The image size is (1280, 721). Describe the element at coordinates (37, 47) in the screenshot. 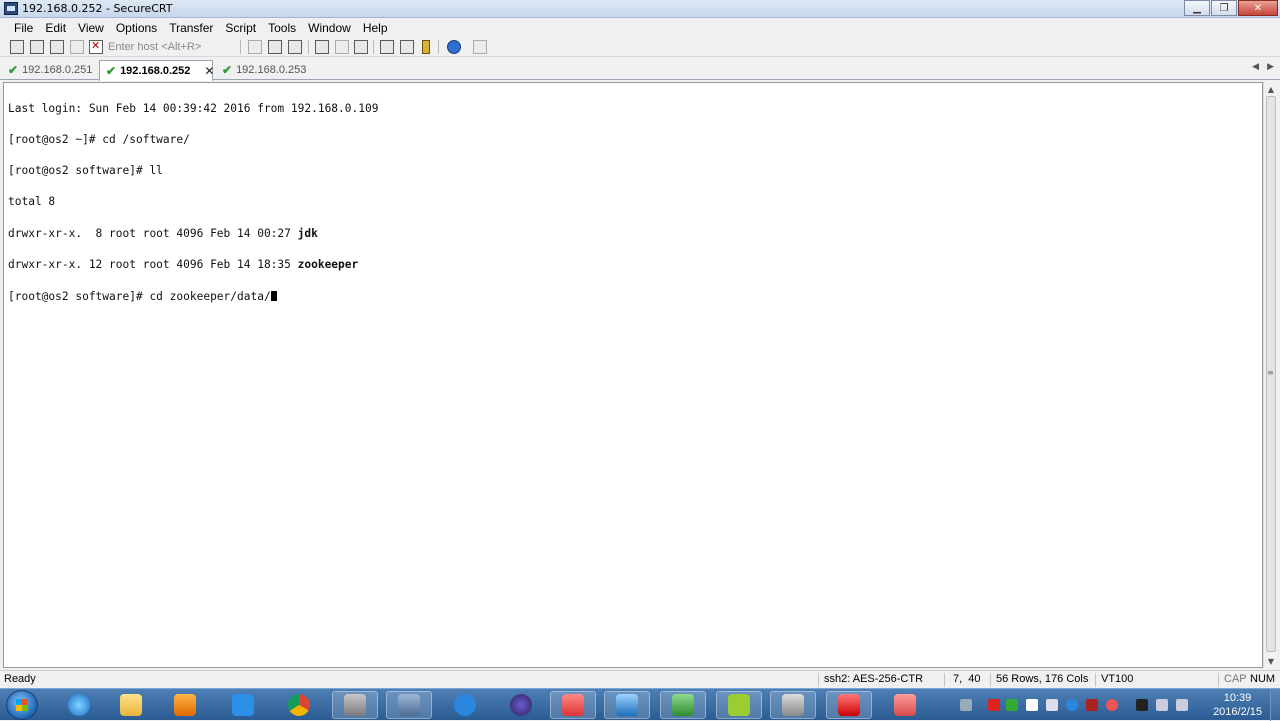

I see `quick-connect-icon` at that location.